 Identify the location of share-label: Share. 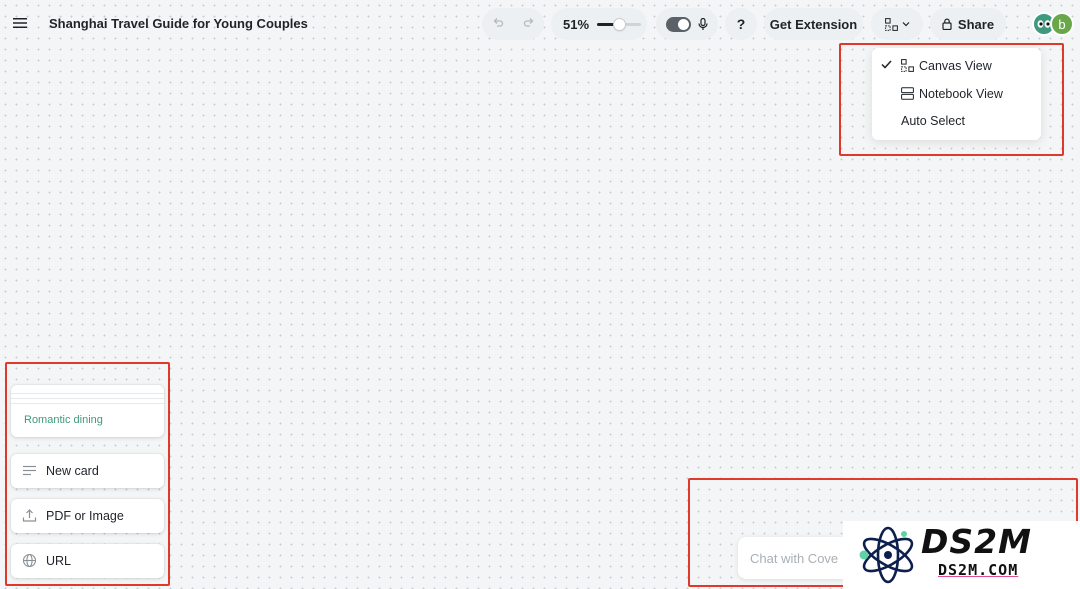
(976, 24).